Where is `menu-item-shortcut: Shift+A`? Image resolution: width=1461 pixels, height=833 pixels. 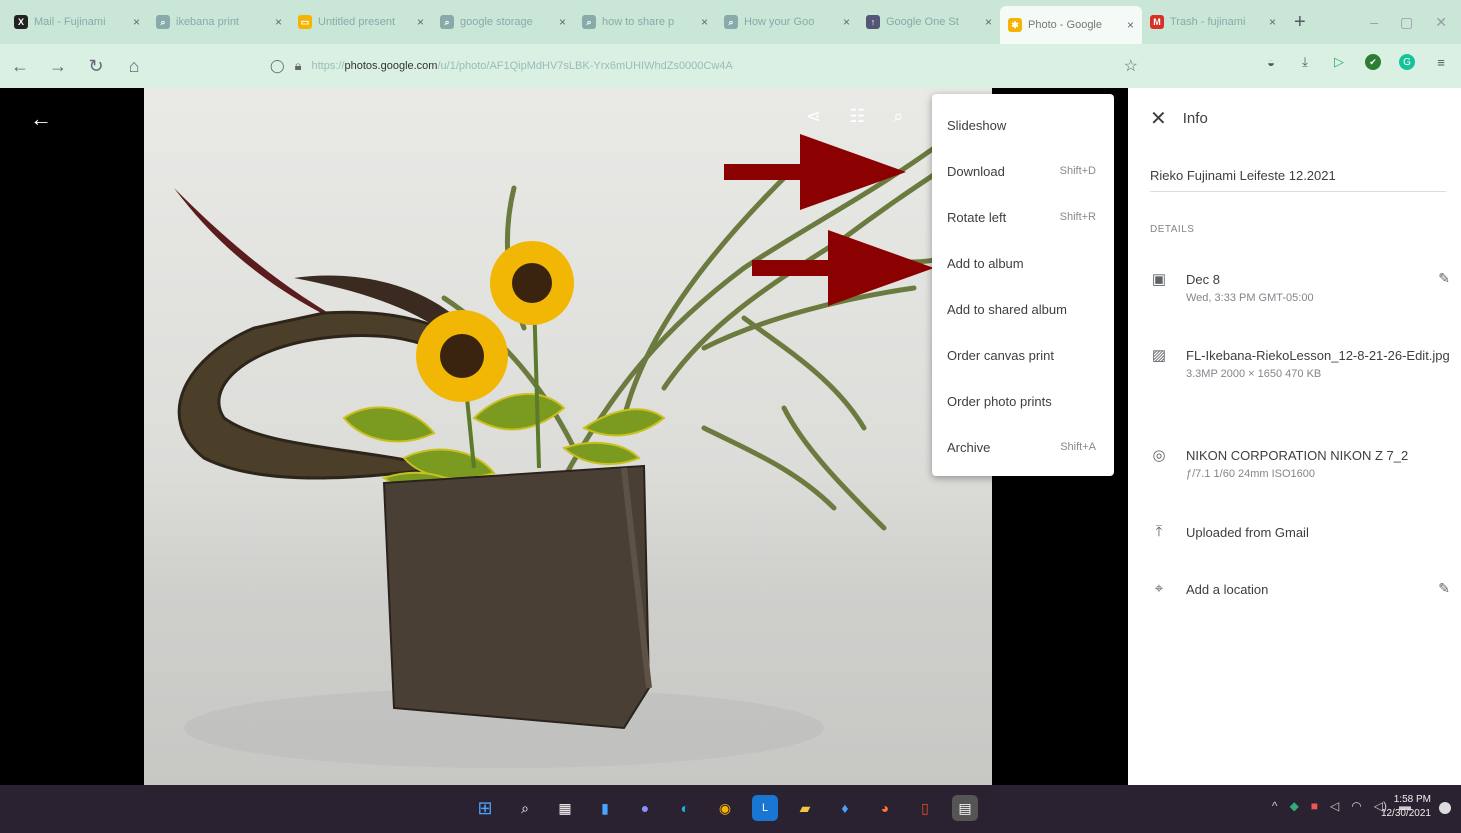 menu-item-shortcut: Shift+A is located at coordinates (1078, 447).